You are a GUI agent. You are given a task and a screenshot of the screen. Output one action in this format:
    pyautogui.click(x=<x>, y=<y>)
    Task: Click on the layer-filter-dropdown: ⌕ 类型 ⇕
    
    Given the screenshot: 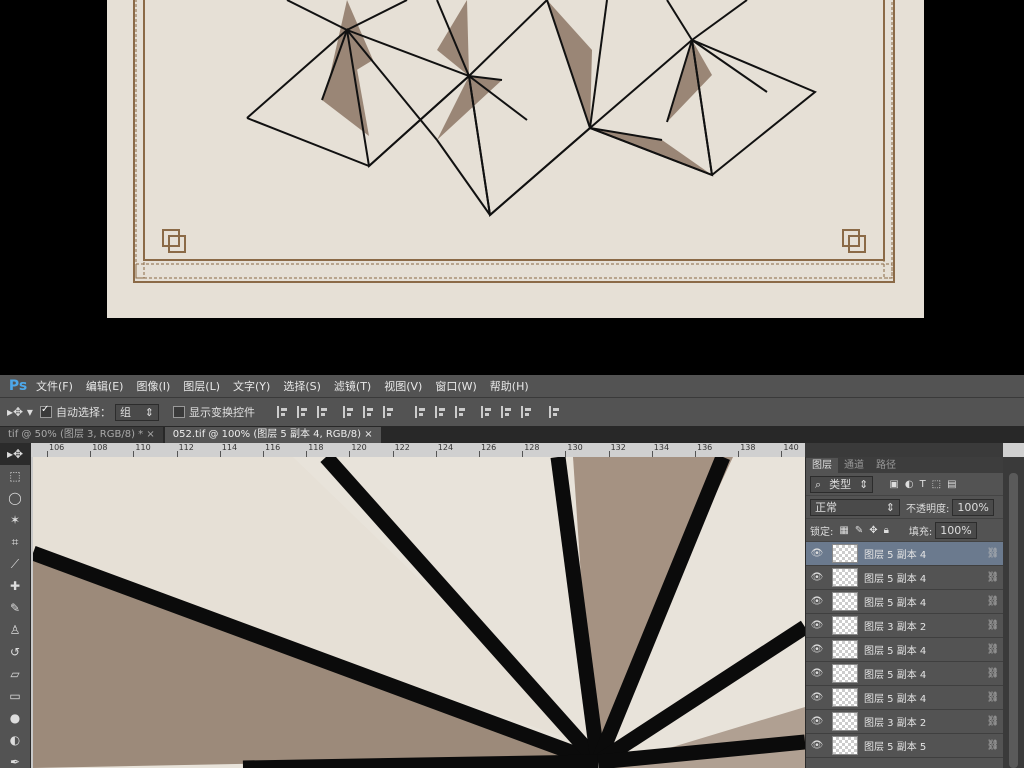 What is the action you would take?
    pyautogui.click(x=842, y=484)
    